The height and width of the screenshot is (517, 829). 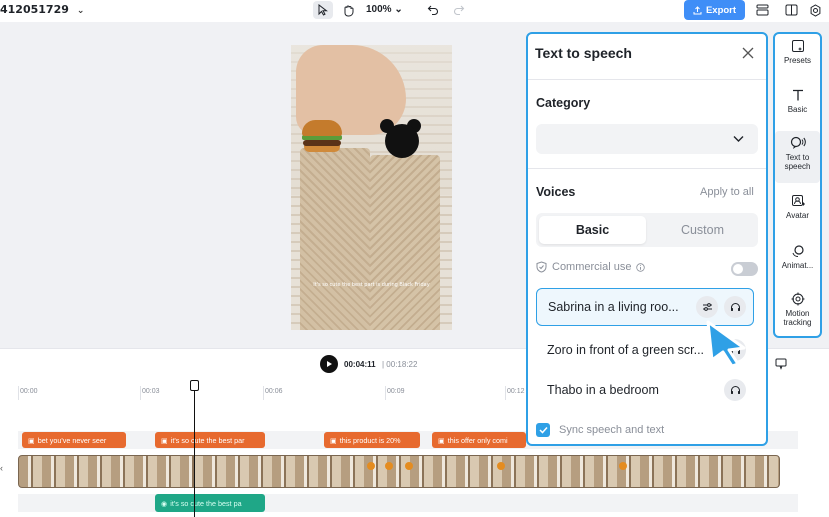 I want to click on caption-clip: ▣ this offer only comi, so click(x=479, y=440).